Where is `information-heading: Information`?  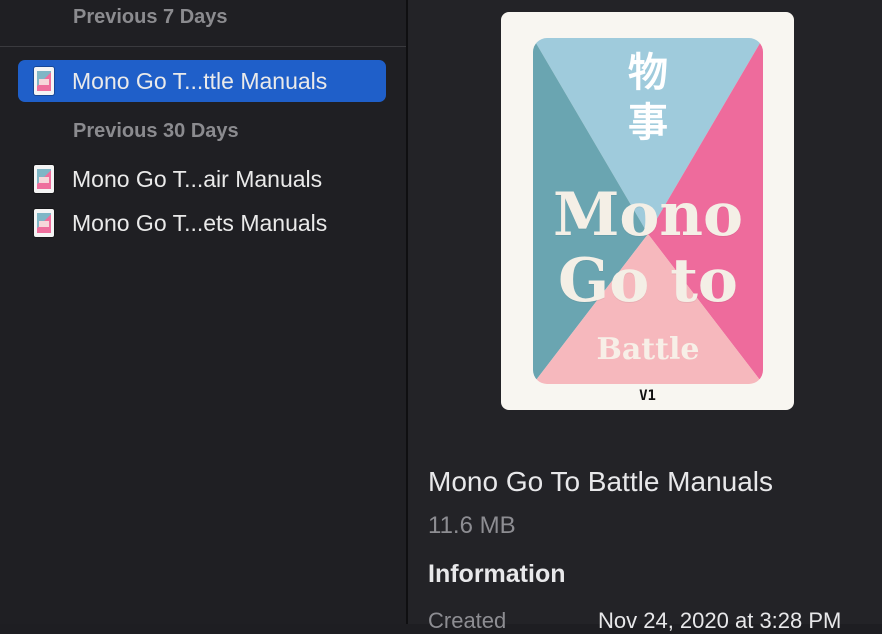 information-heading: Information is located at coordinates (497, 574).